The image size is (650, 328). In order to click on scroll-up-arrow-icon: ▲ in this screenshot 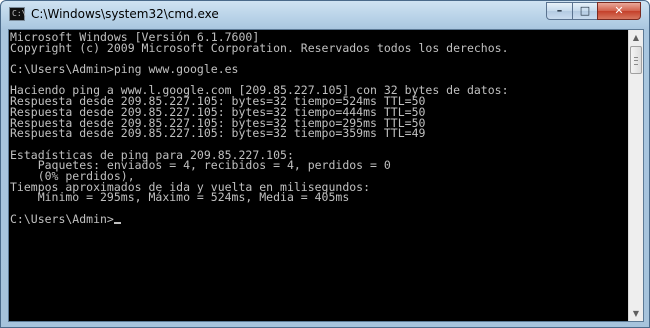, I will do `click(636, 37)`.